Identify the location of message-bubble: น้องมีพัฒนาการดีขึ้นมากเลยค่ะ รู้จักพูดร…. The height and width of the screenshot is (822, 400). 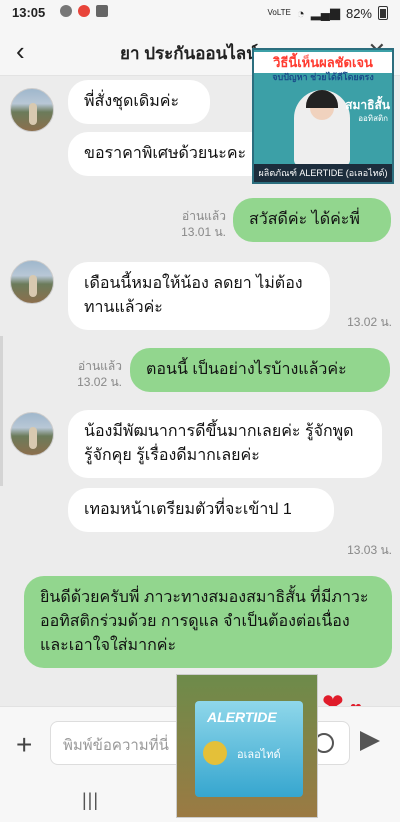
(225, 444).